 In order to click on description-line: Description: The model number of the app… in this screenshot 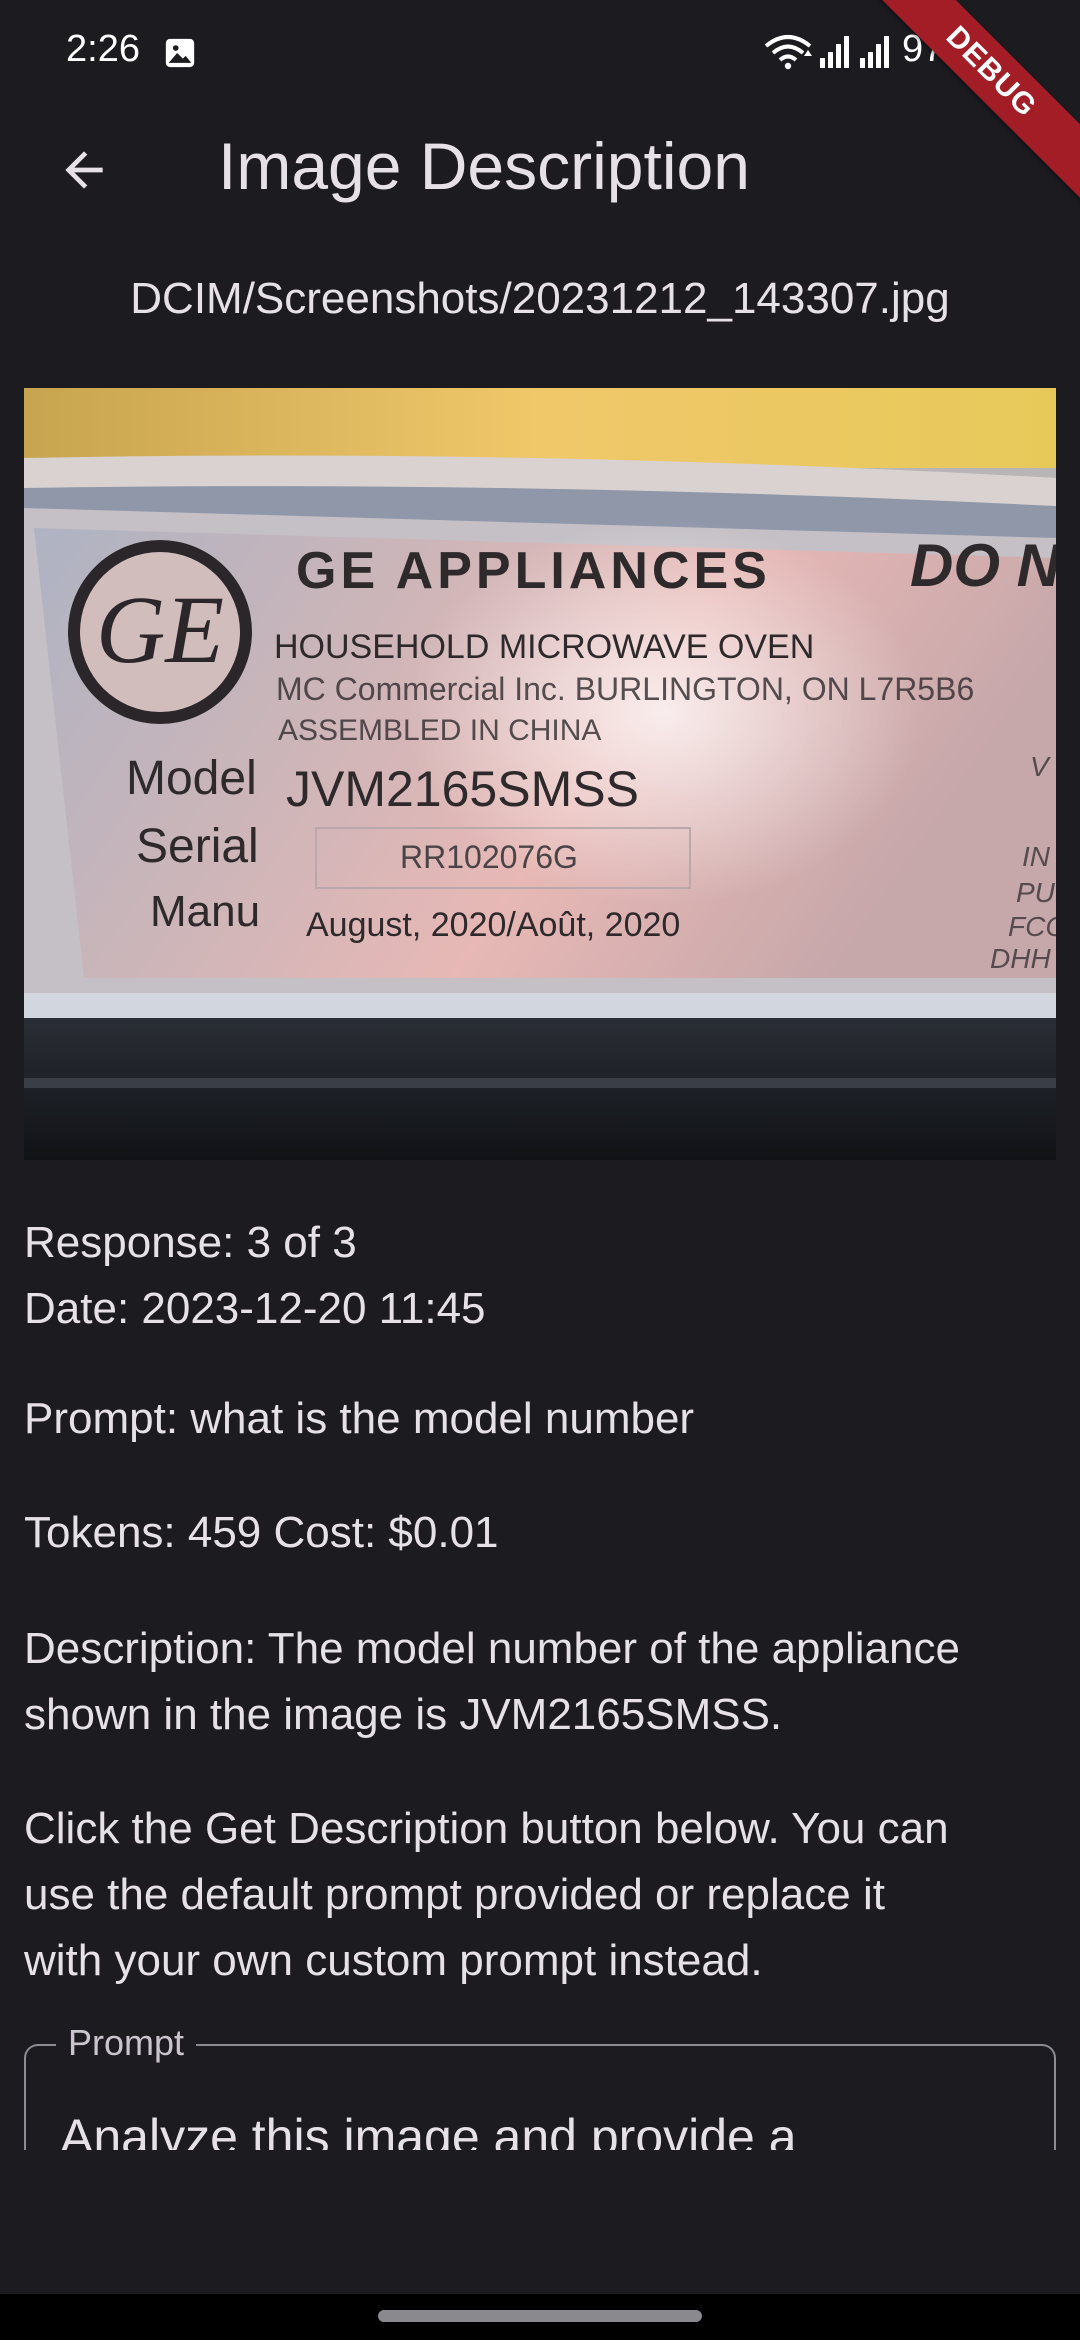, I will do `click(492, 1648)`.